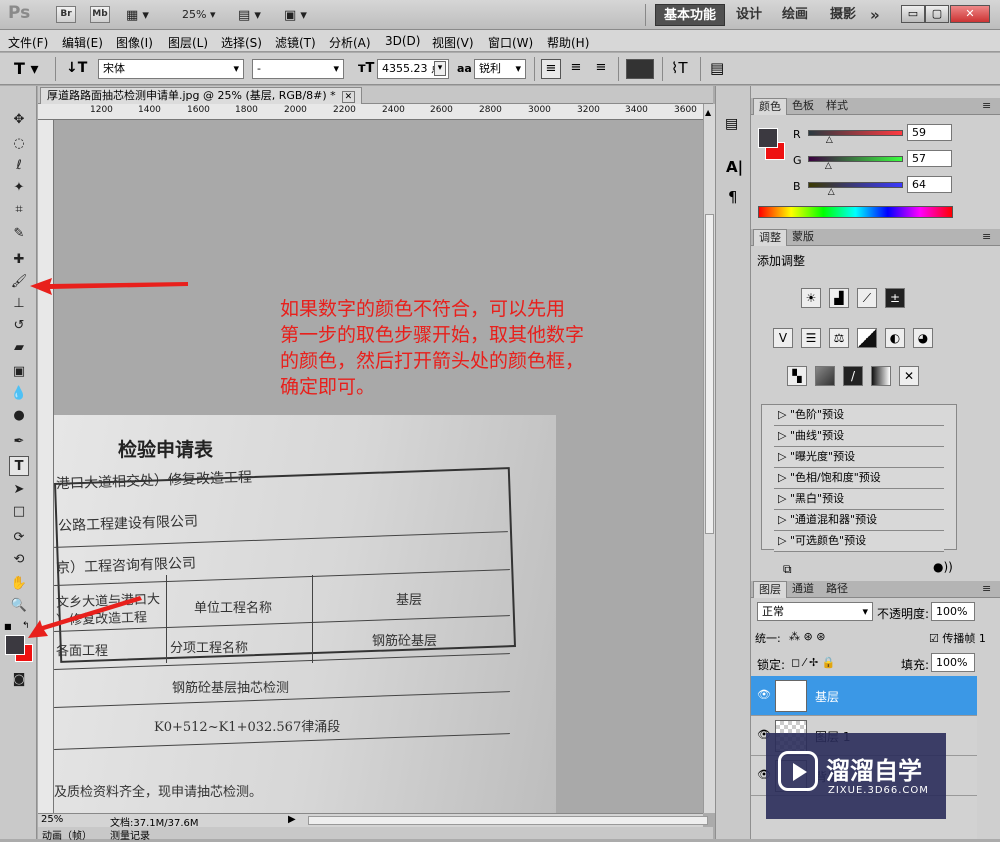 The image size is (1000, 842). I want to click on preset-label: "色相/饱和度"预设, so click(835, 477).